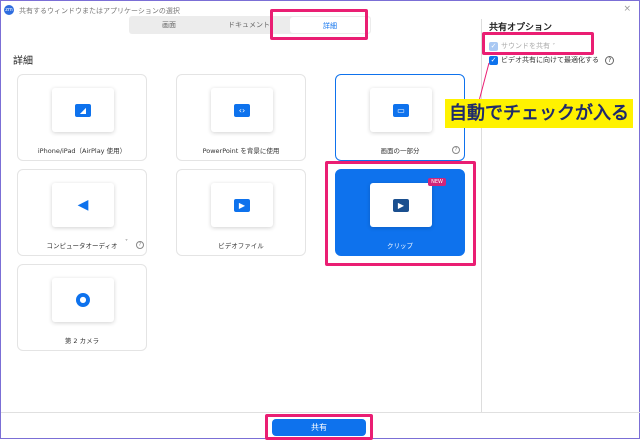 The image size is (640, 440). What do you see at coordinates (484, 82) in the screenshot?
I see `annotation-line` at bounding box center [484, 82].